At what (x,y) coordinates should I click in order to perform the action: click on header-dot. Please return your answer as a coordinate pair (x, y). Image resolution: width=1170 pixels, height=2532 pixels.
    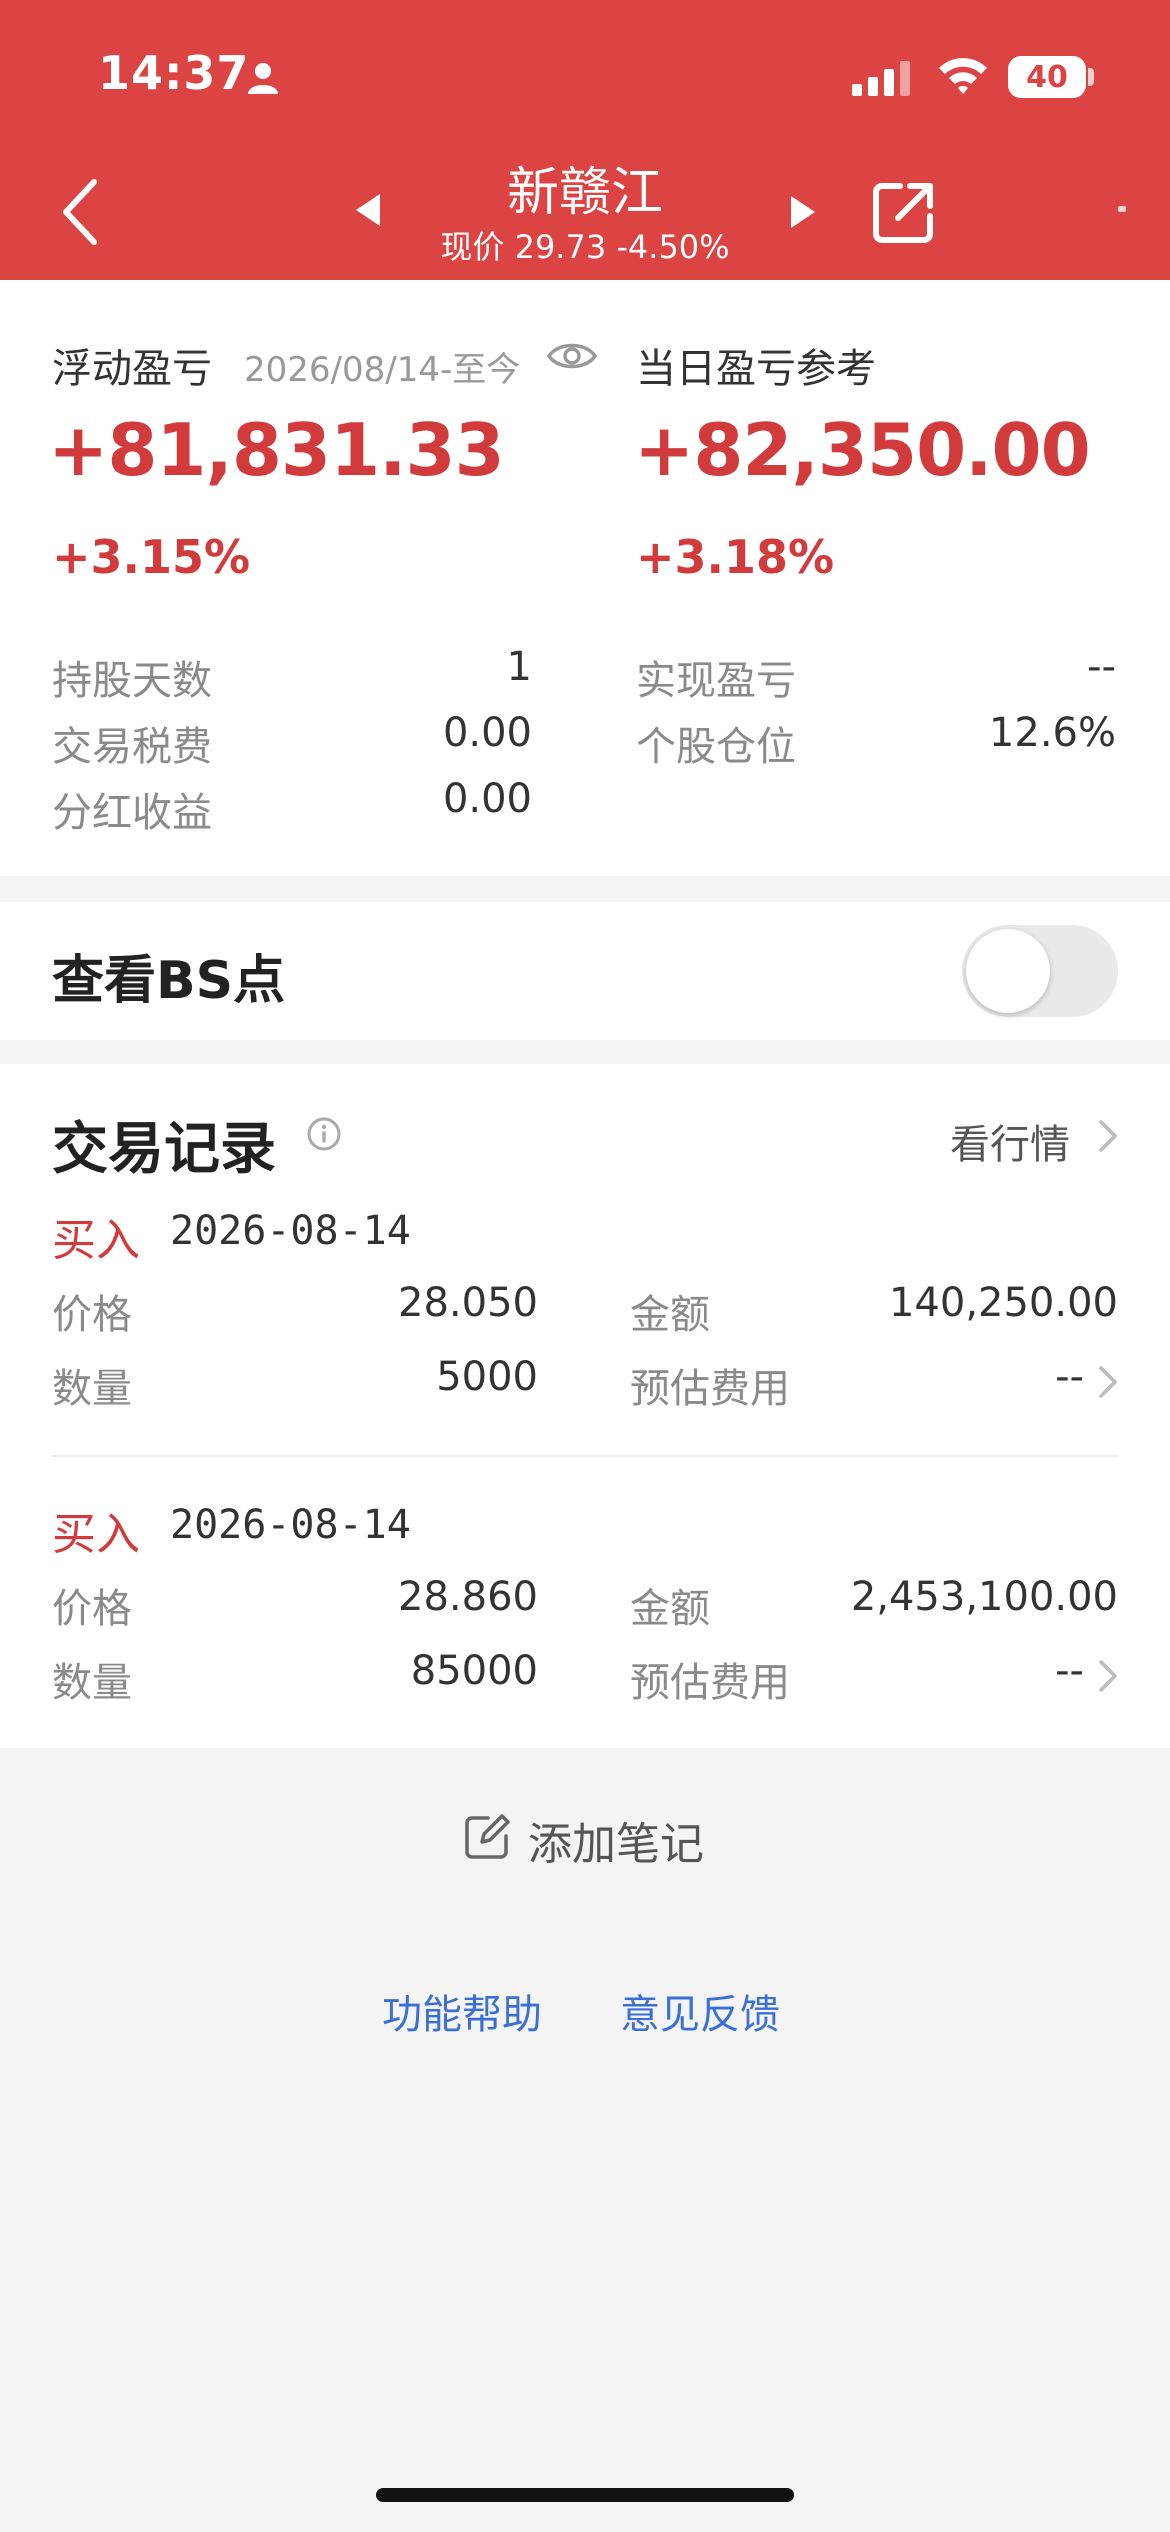
    Looking at the image, I should click on (1122, 209).